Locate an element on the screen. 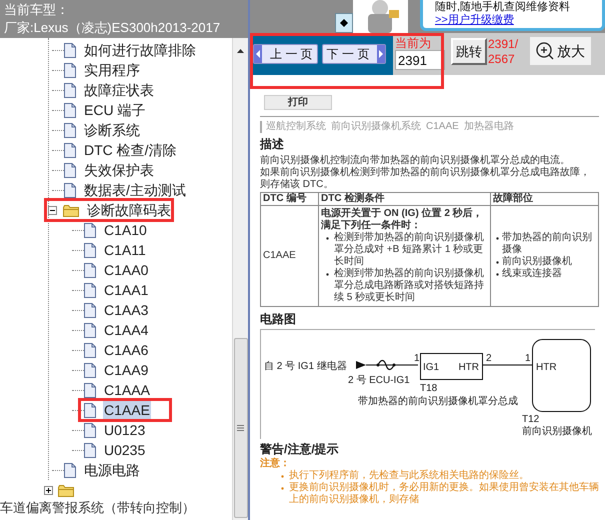 The width and height of the screenshot is (605, 520). tree-item: 诊断故障码表 is located at coordinates (129, 210).